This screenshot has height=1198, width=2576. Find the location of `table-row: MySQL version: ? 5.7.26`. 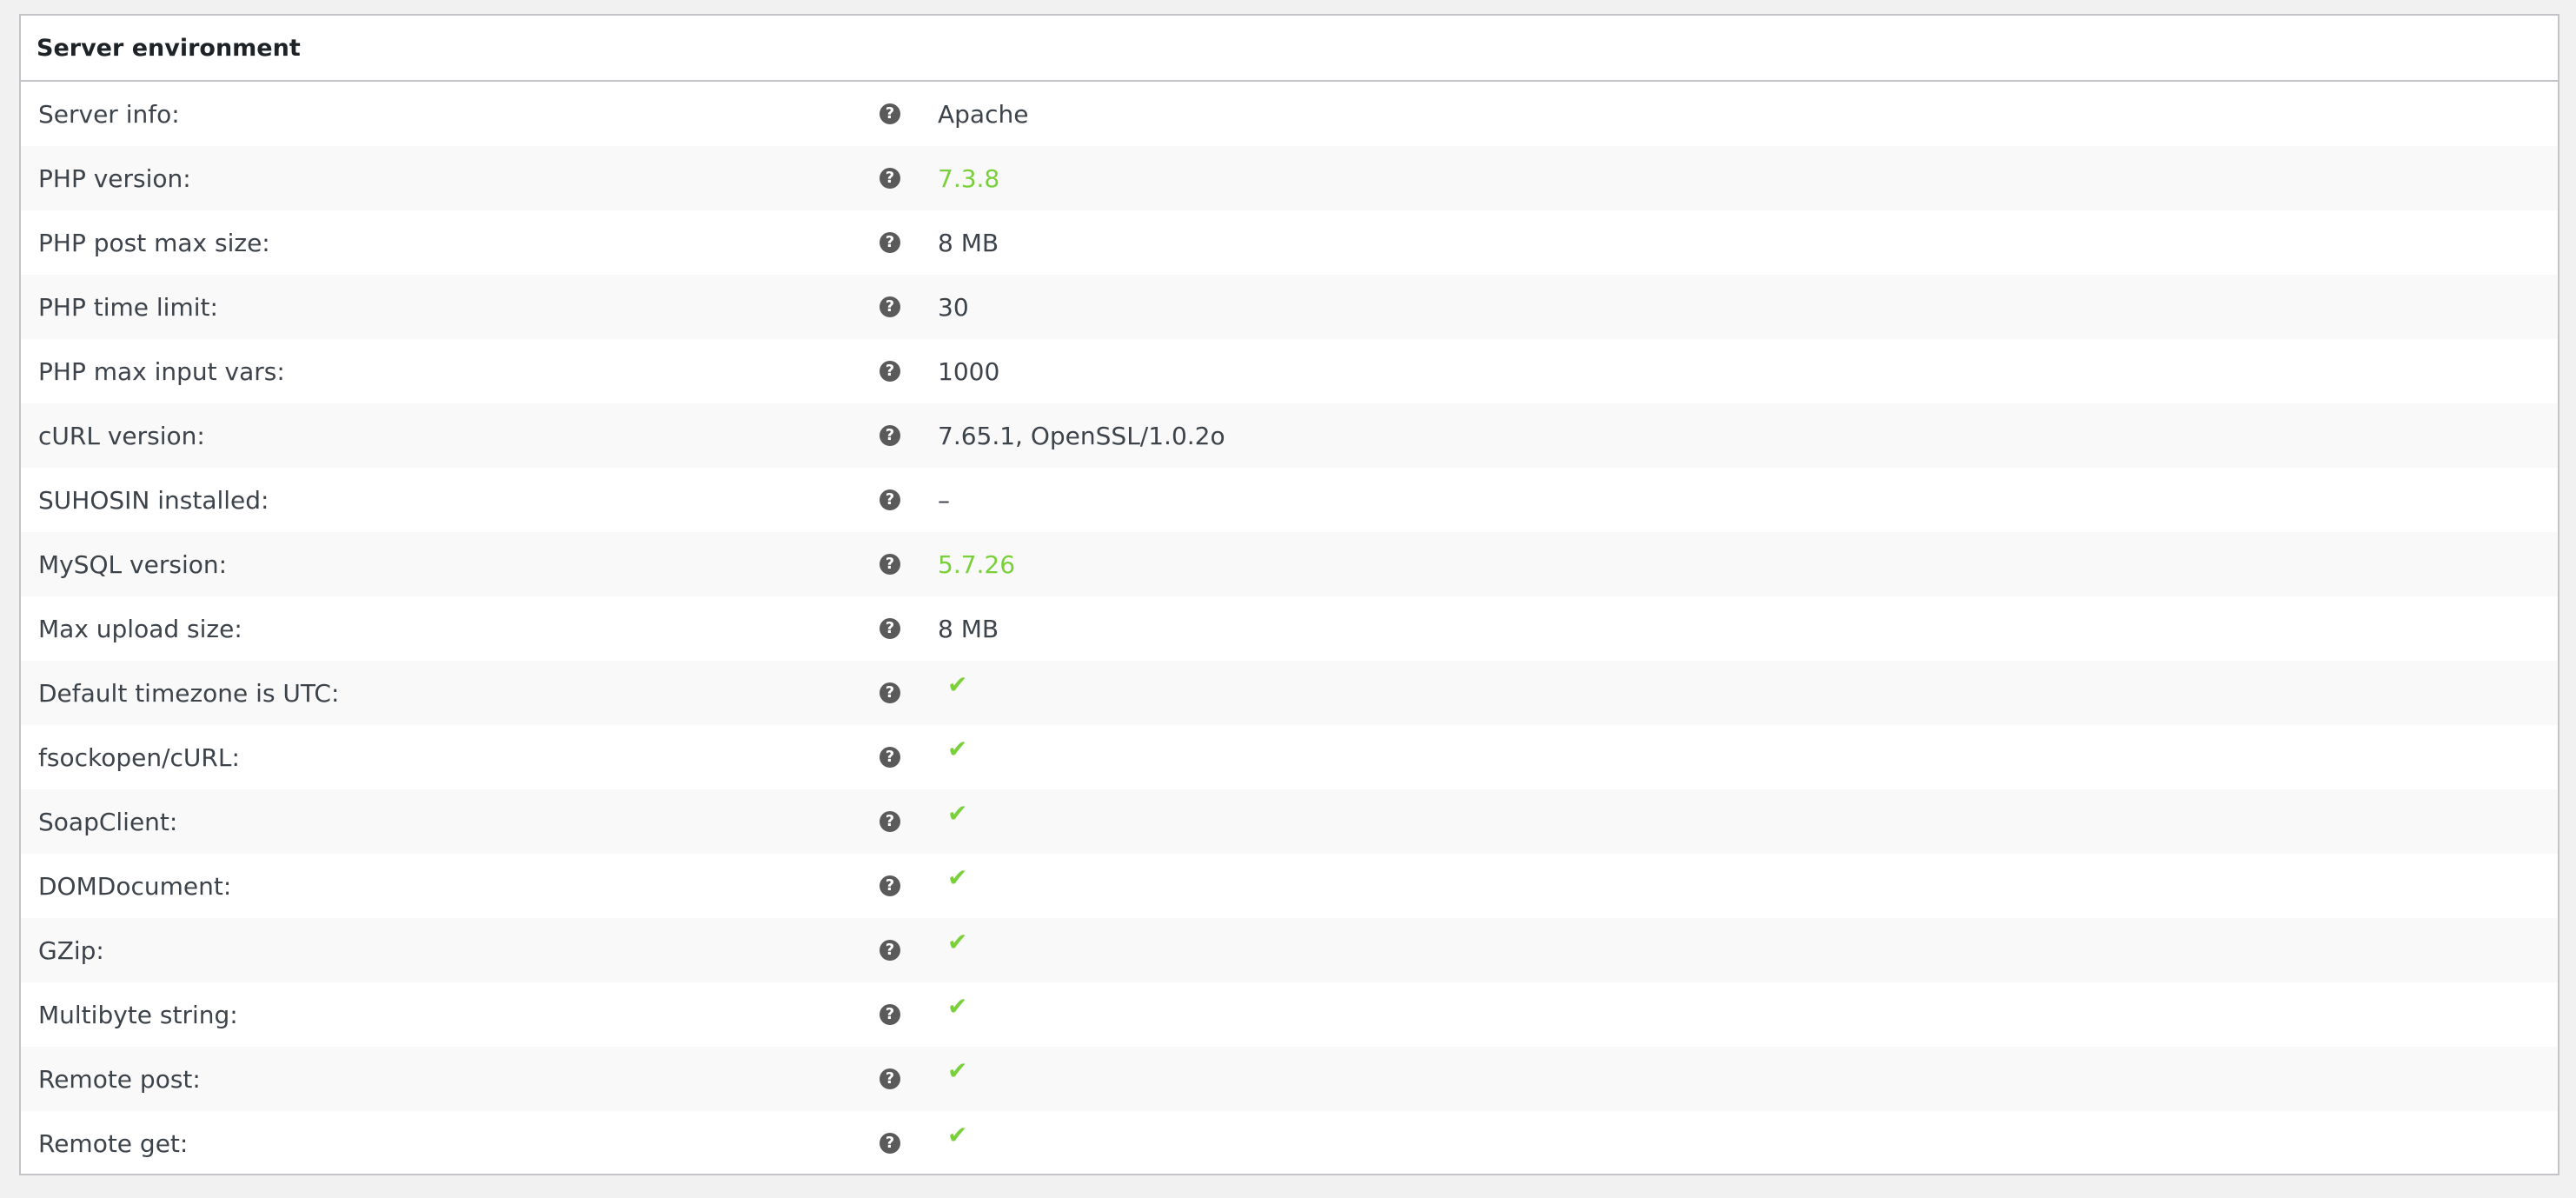

table-row: MySQL version: ? 5.7.26 is located at coordinates (1289, 564).